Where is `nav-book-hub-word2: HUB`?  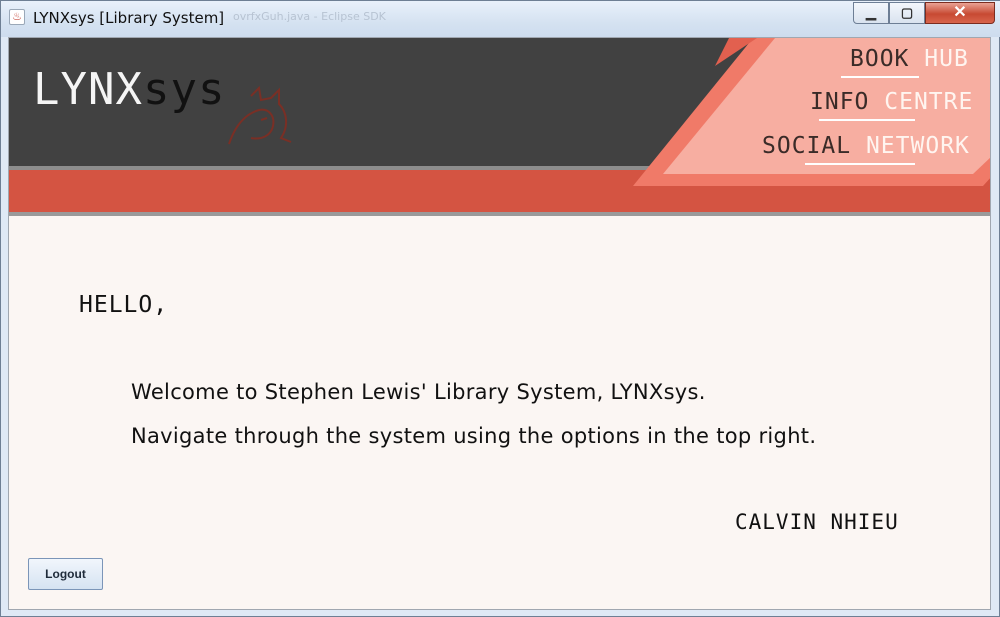 nav-book-hub-word2: HUB is located at coordinates (946, 59).